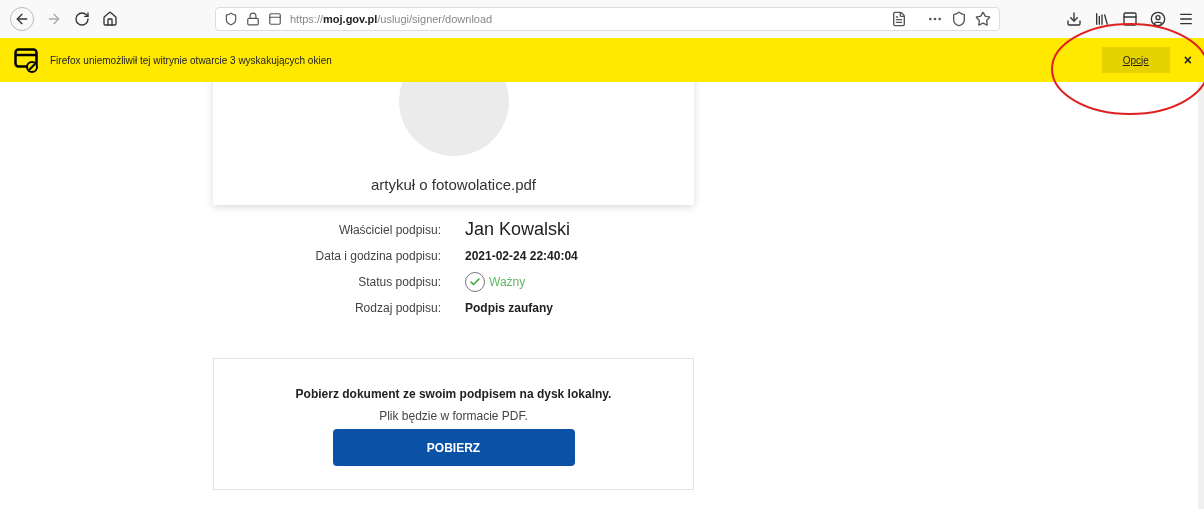  Describe the element at coordinates (507, 282) in the screenshot. I see `status-value: Ważny` at that location.